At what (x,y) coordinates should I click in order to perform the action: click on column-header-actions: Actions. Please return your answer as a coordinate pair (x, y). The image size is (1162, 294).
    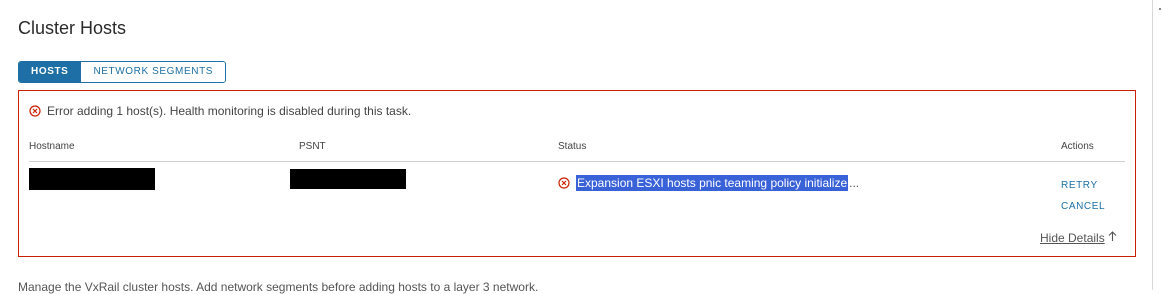
    Looking at the image, I should click on (1077, 146).